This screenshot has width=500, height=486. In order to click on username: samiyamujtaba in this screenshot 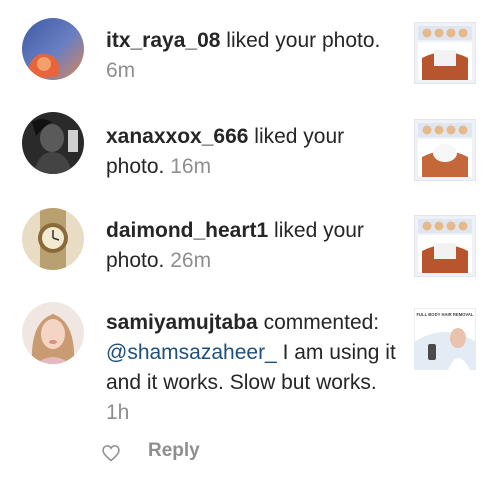, I will do `click(182, 322)`.